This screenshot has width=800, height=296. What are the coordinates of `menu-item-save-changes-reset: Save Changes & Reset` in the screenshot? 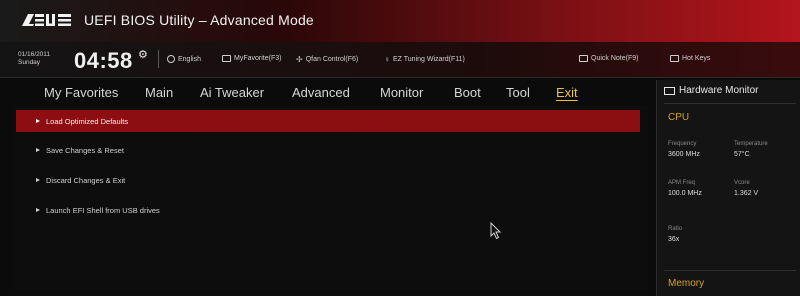 It's located at (328, 150).